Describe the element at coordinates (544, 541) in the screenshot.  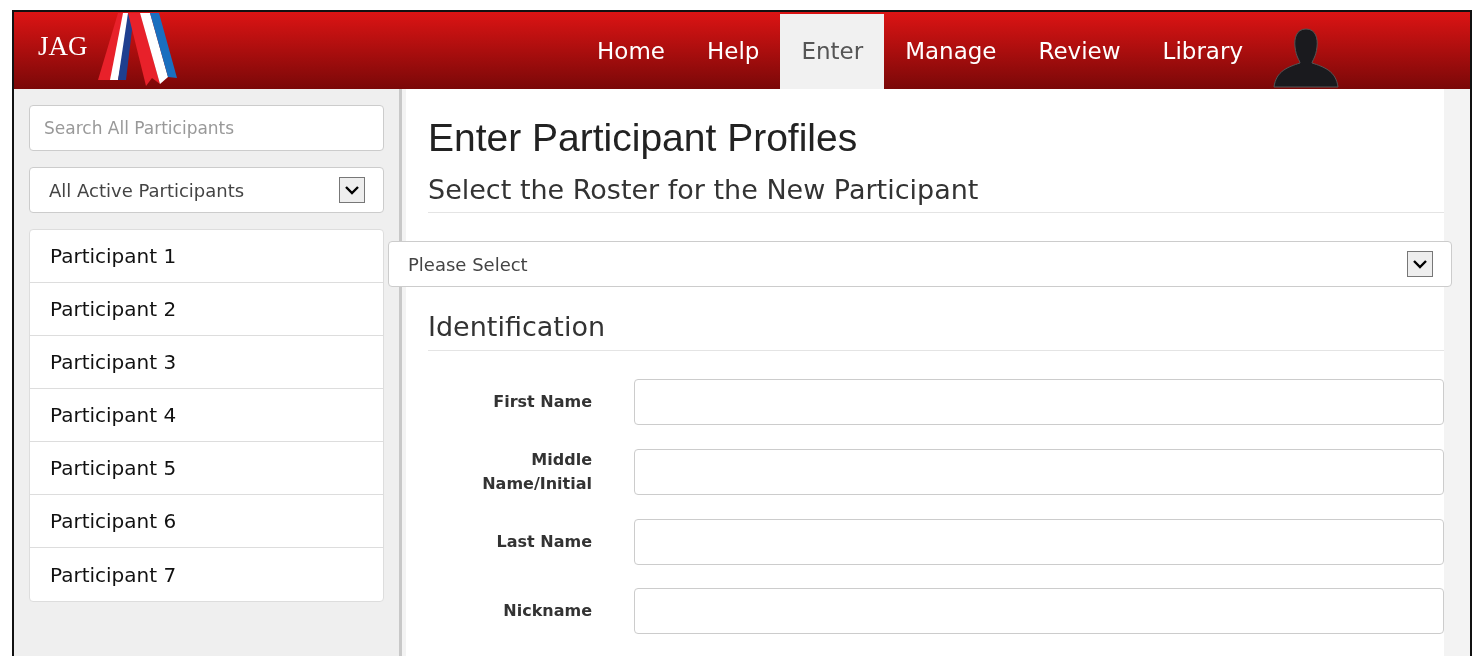
I see `field-label: Last Name` at that location.